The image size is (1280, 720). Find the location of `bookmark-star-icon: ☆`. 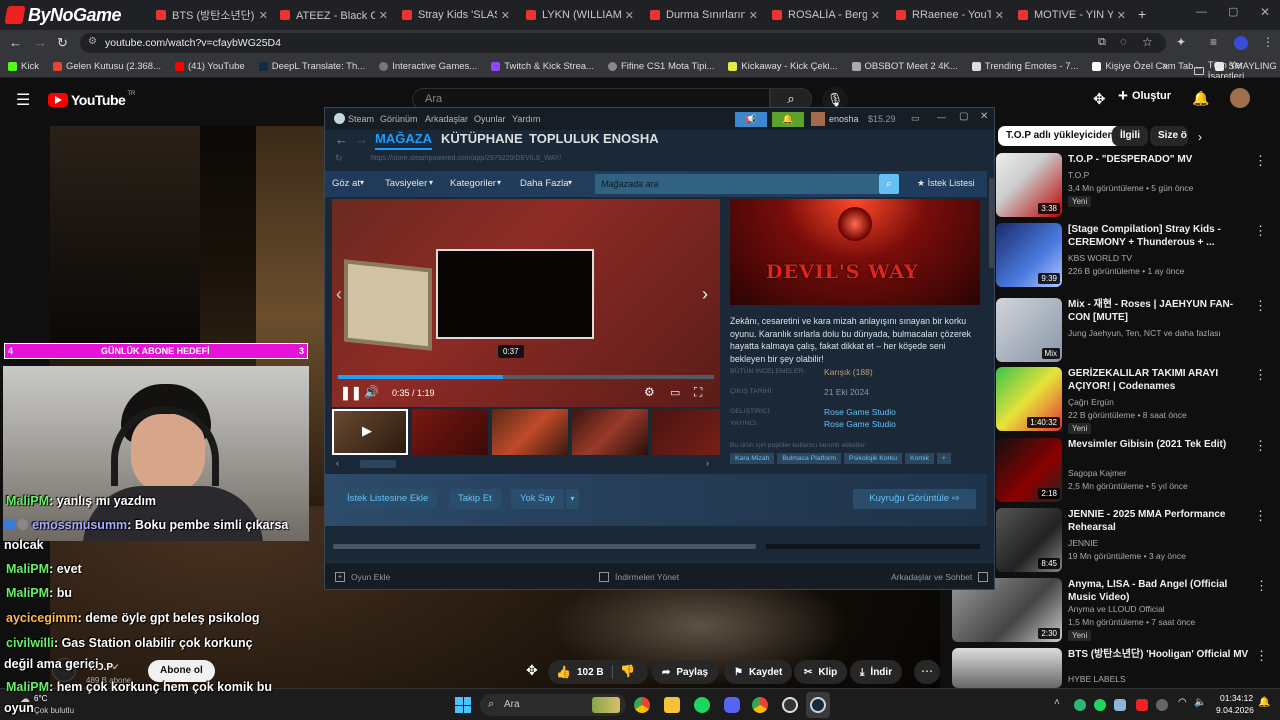

bookmark-star-icon: ☆ is located at coordinates (1147, 42).